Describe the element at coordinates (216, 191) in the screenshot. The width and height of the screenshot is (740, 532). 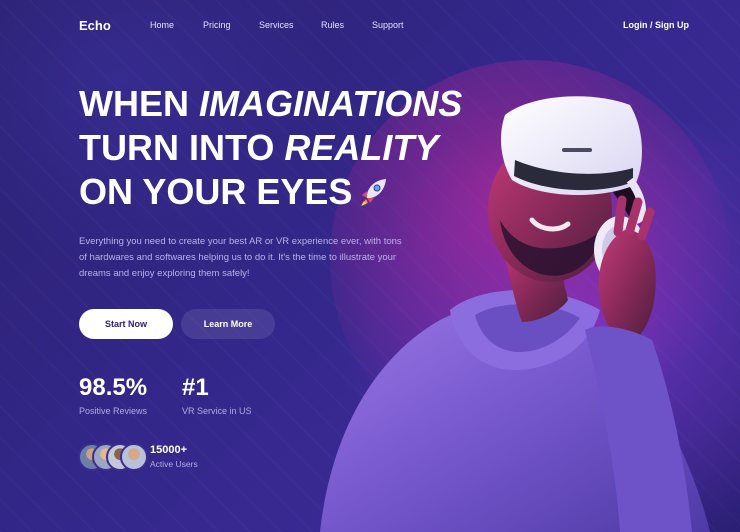
I see `headline-text: ON YOUR EYES` at that location.